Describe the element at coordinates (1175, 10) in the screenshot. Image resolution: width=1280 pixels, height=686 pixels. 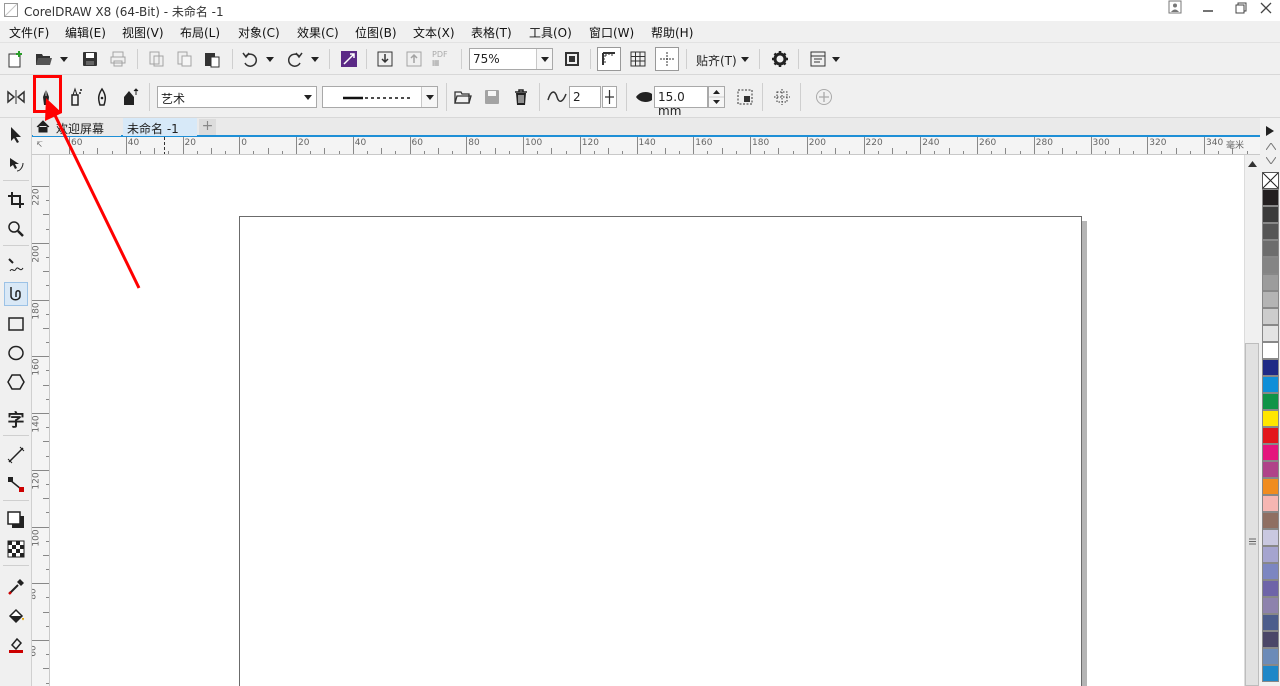
I see `account-icon` at that location.